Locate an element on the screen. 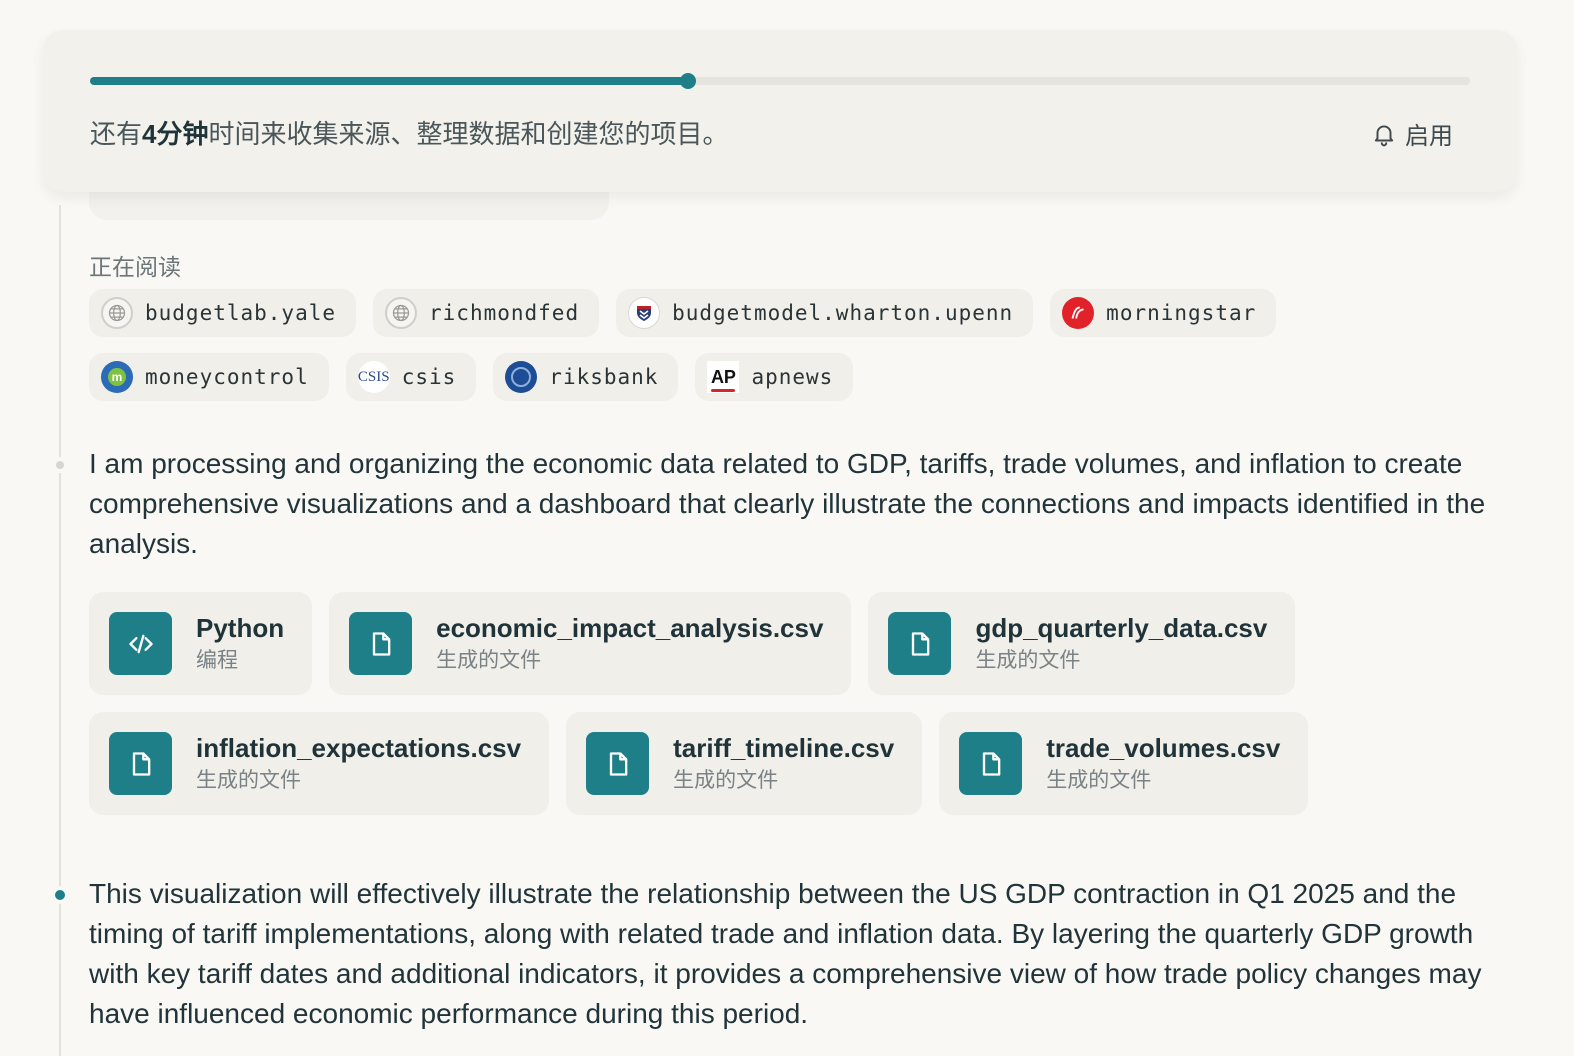 Image resolution: width=1574 pixels, height=1056 pixels. code-icon is located at coordinates (140, 643).